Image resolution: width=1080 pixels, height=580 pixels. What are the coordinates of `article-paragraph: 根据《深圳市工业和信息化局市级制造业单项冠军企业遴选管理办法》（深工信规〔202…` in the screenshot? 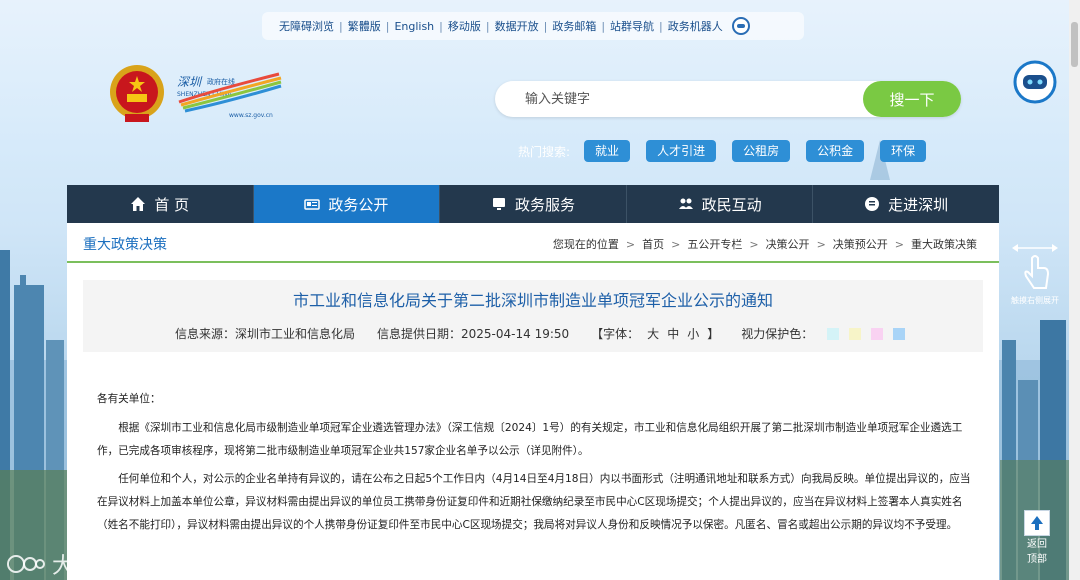 It's located at (530, 439).